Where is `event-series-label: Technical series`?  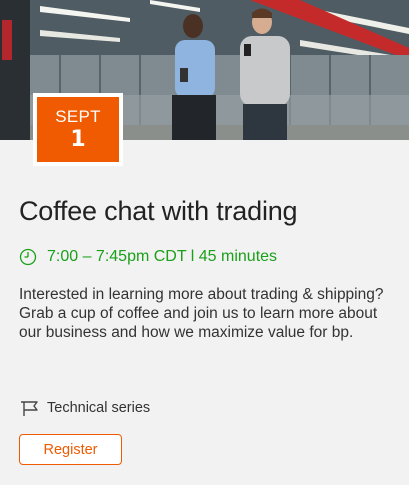 event-series-label: Technical series is located at coordinates (99, 408).